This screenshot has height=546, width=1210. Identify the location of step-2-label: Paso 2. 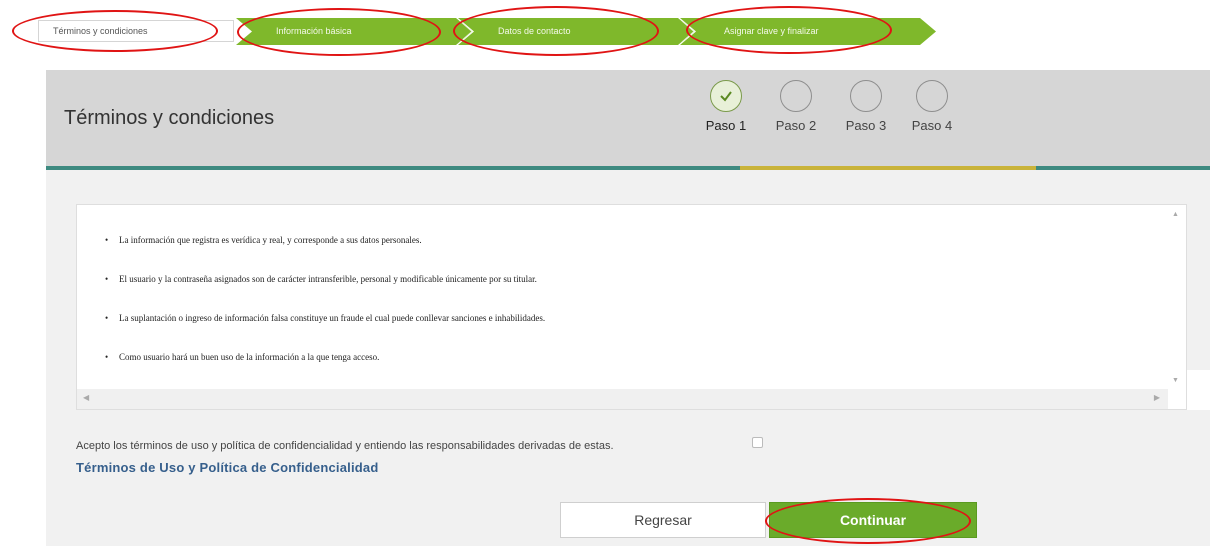
(796, 125).